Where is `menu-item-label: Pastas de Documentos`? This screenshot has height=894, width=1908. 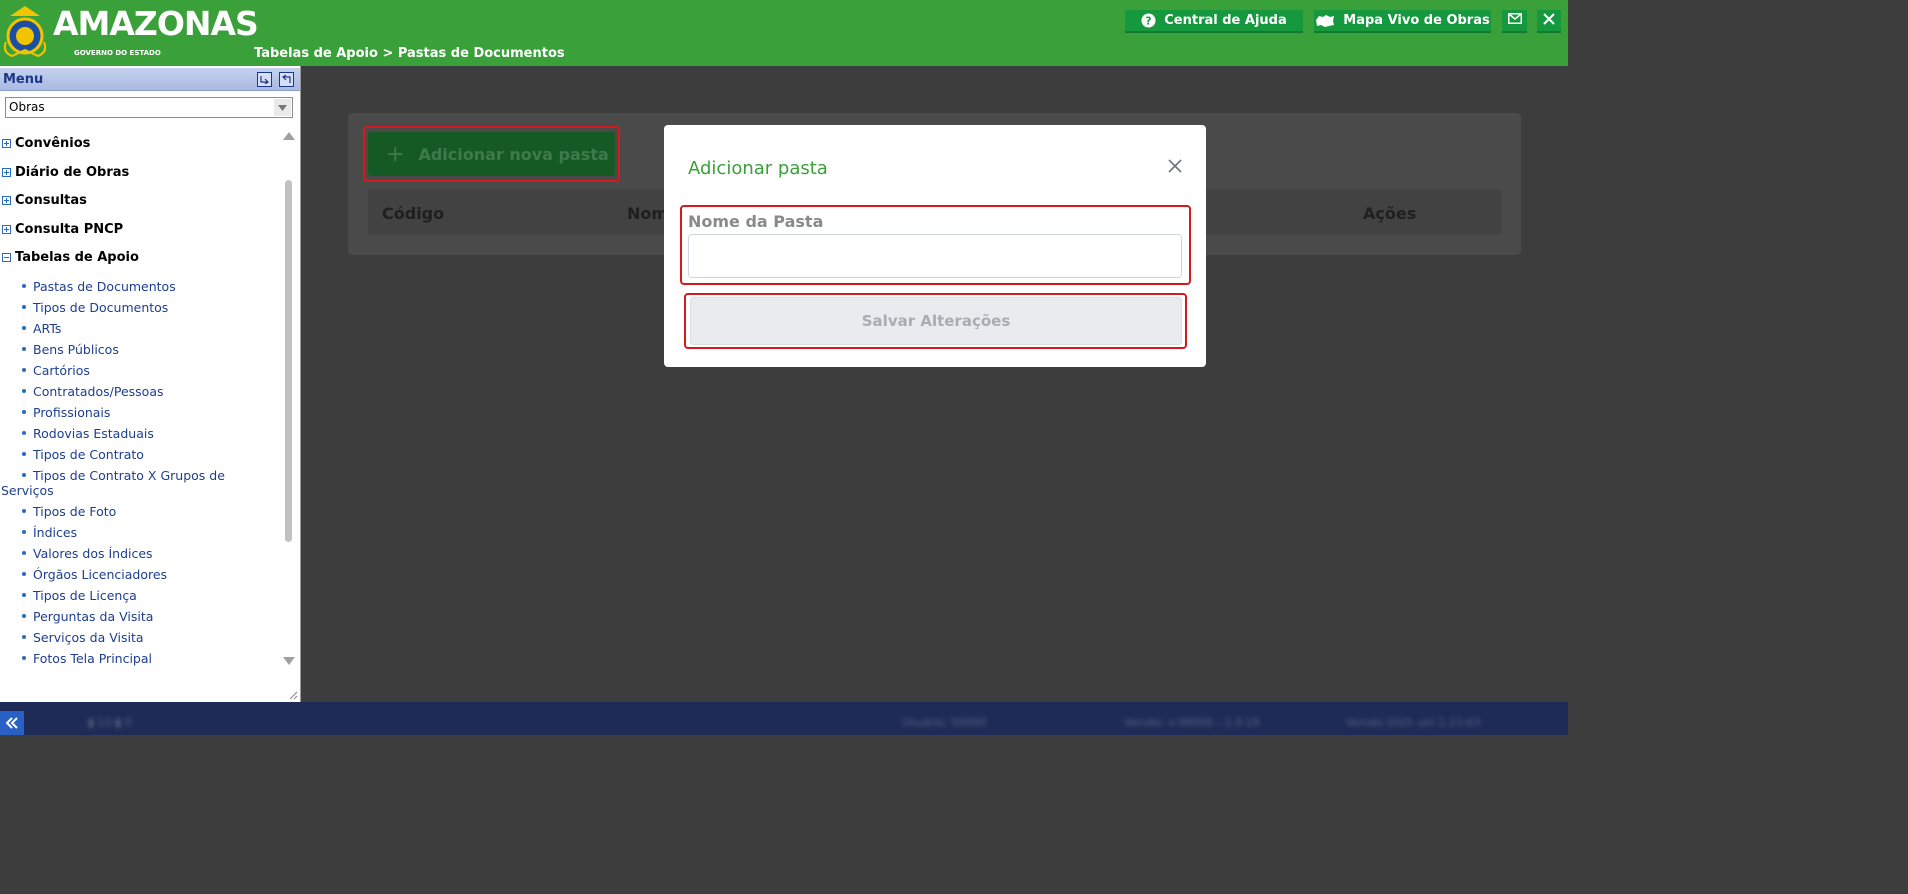 menu-item-label: Pastas de Documentos is located at coordinates (104, 286).